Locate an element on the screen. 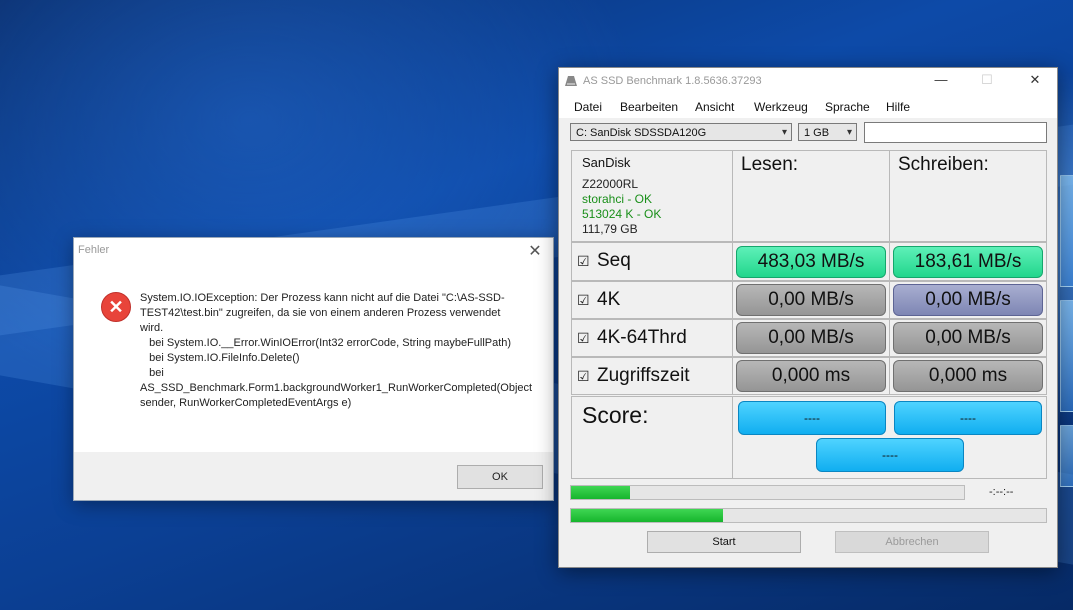  abort-button: Abbrechen is located at coordinates (912, 542).